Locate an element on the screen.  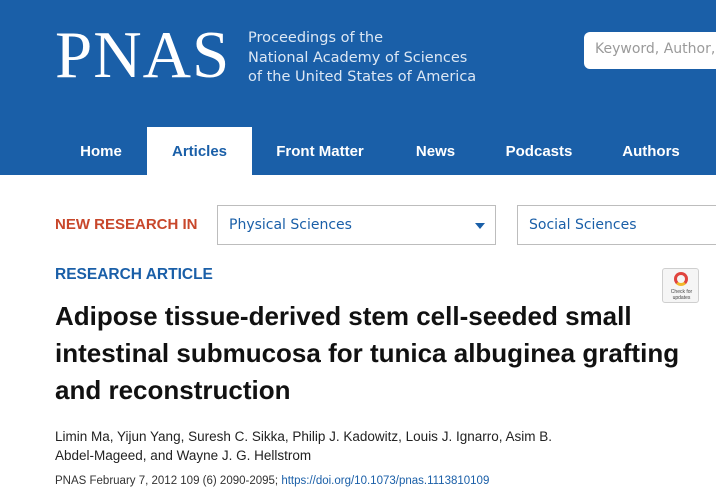
nav-item-home: Home is located at coordinates (101, 151).